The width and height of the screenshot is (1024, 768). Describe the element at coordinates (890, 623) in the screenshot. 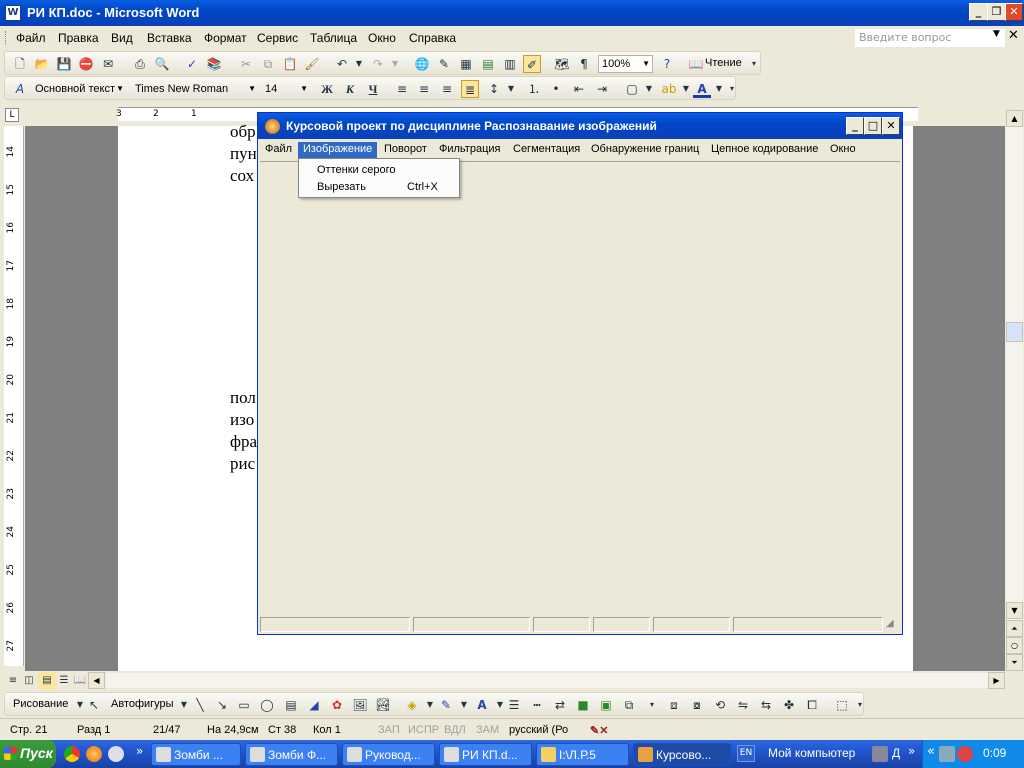

I see `resize-grip-icon: ◢` at that location.